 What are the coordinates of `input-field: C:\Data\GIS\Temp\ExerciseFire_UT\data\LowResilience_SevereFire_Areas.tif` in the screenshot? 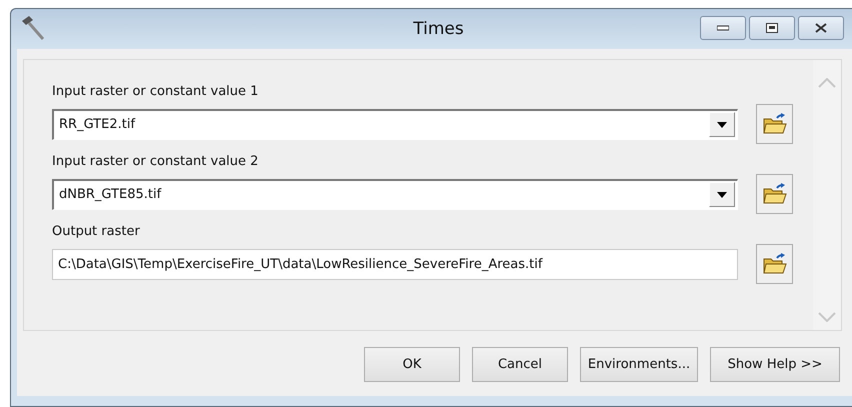 It's located at (395, 264).